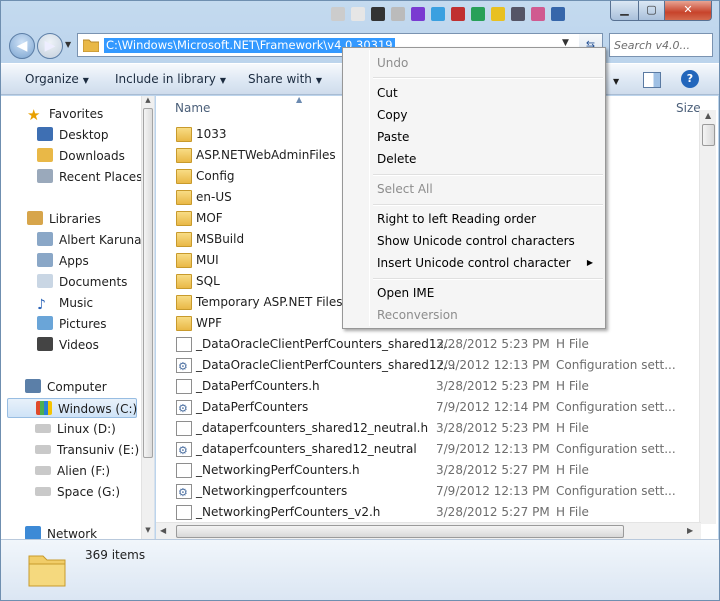 The image size is (720, 601). I want to click on menu-item-reconversion: Reconversion, so click(474, 315).